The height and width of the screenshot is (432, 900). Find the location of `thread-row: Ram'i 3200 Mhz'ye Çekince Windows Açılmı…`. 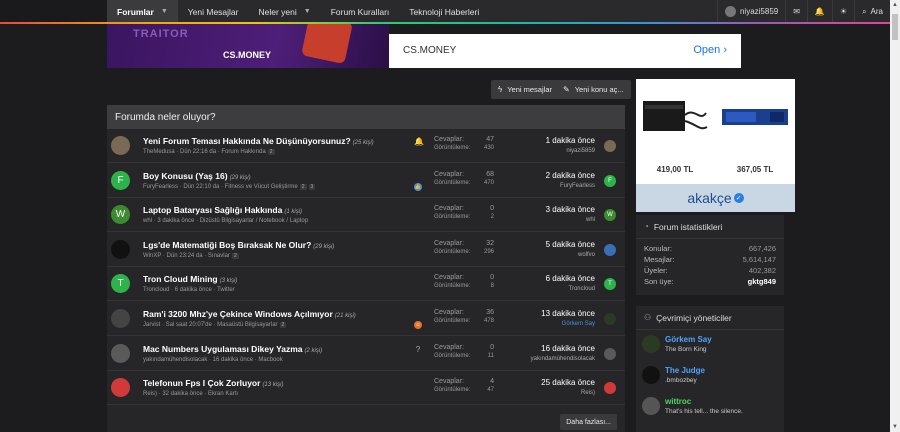

thread-row: Ram'i 3200 Mhz'ye Çekince Windows Açılmı… is located at coordinates (366, 319).